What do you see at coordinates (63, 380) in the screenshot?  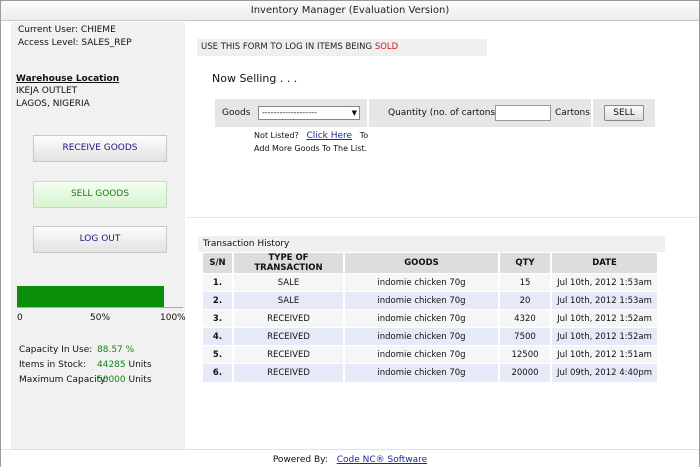 I see `max-capacity-label: Maximum Capacity:` at bounding box center [63, 380].